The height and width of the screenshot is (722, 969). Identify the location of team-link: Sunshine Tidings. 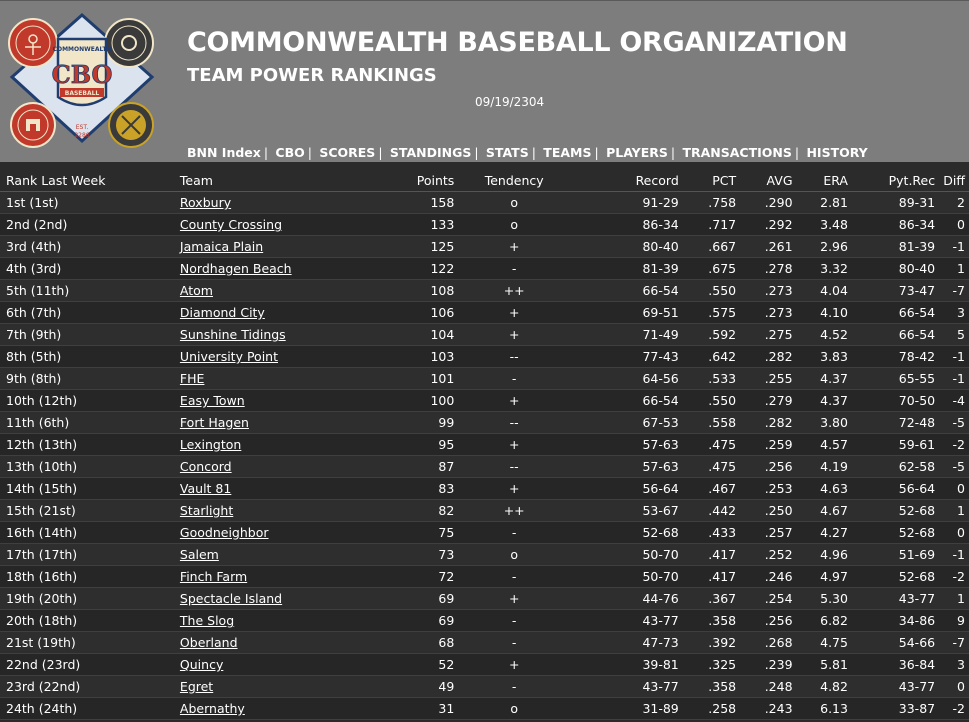
(233, 334).